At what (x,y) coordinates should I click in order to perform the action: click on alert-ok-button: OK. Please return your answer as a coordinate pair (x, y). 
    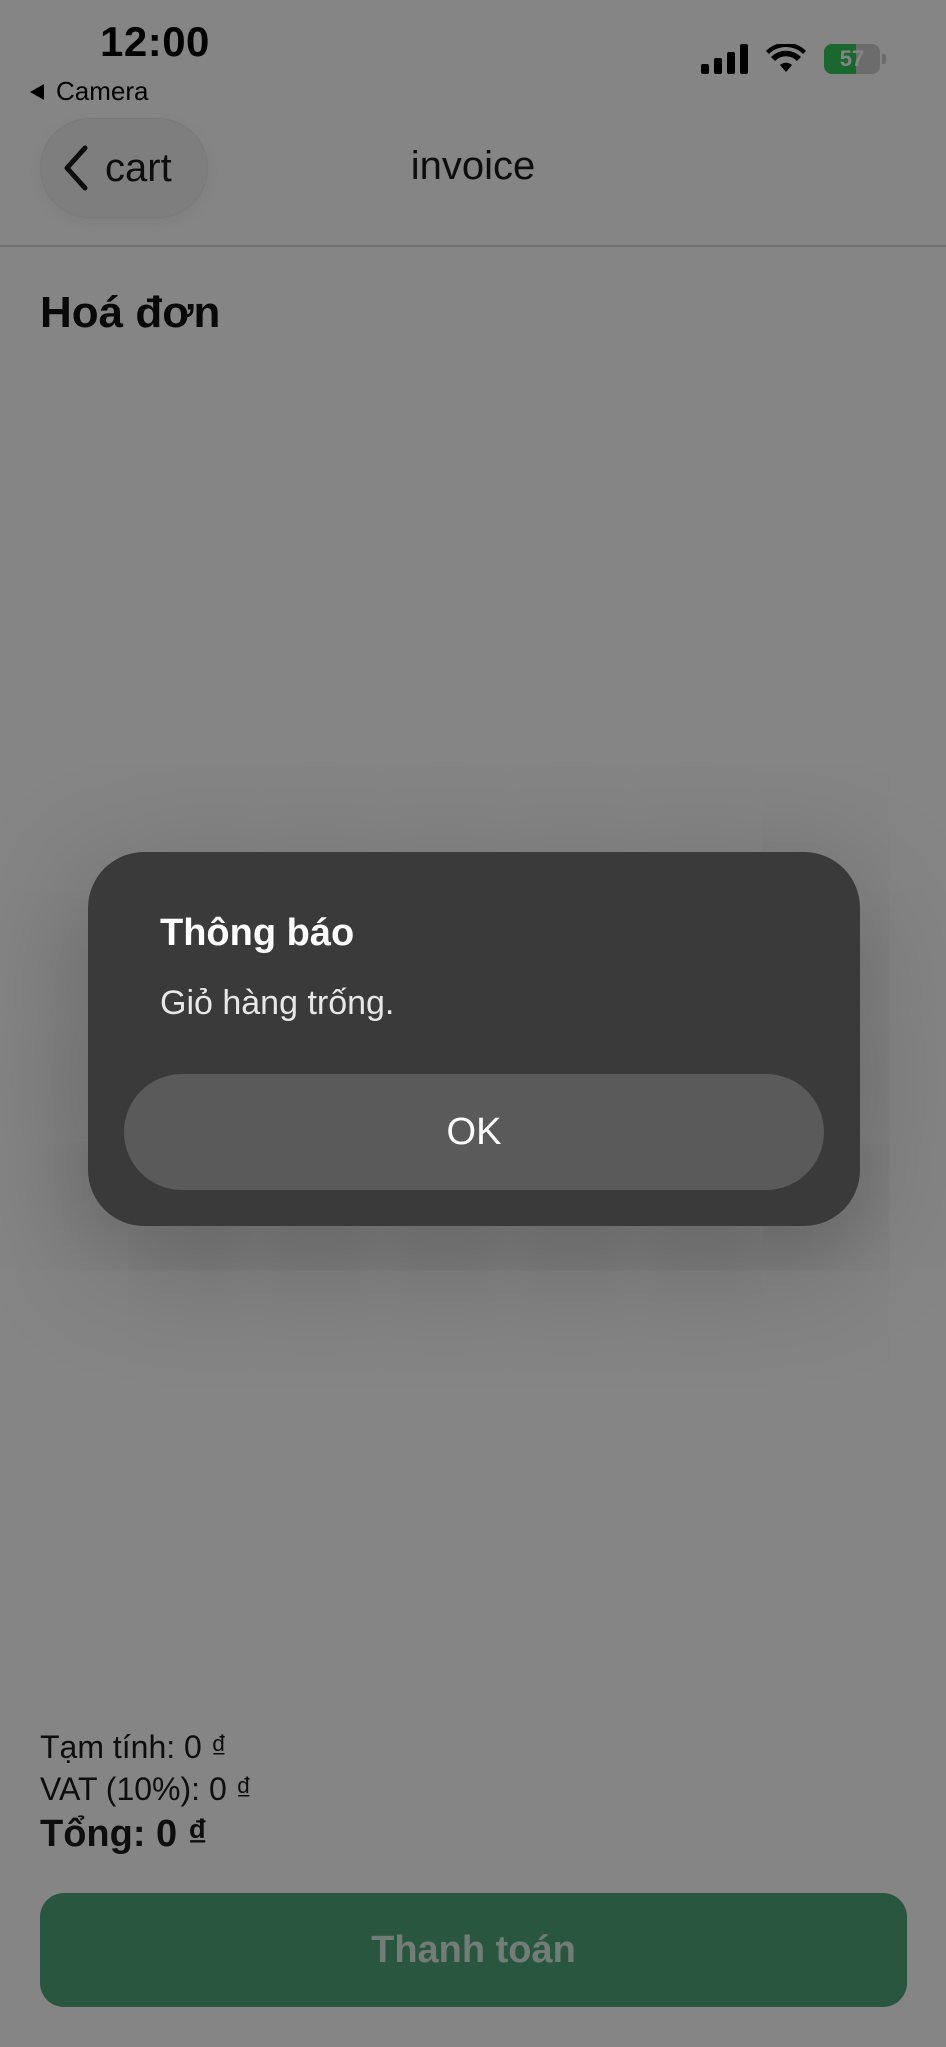
    Looking at the image, I should click on (474, 1132).